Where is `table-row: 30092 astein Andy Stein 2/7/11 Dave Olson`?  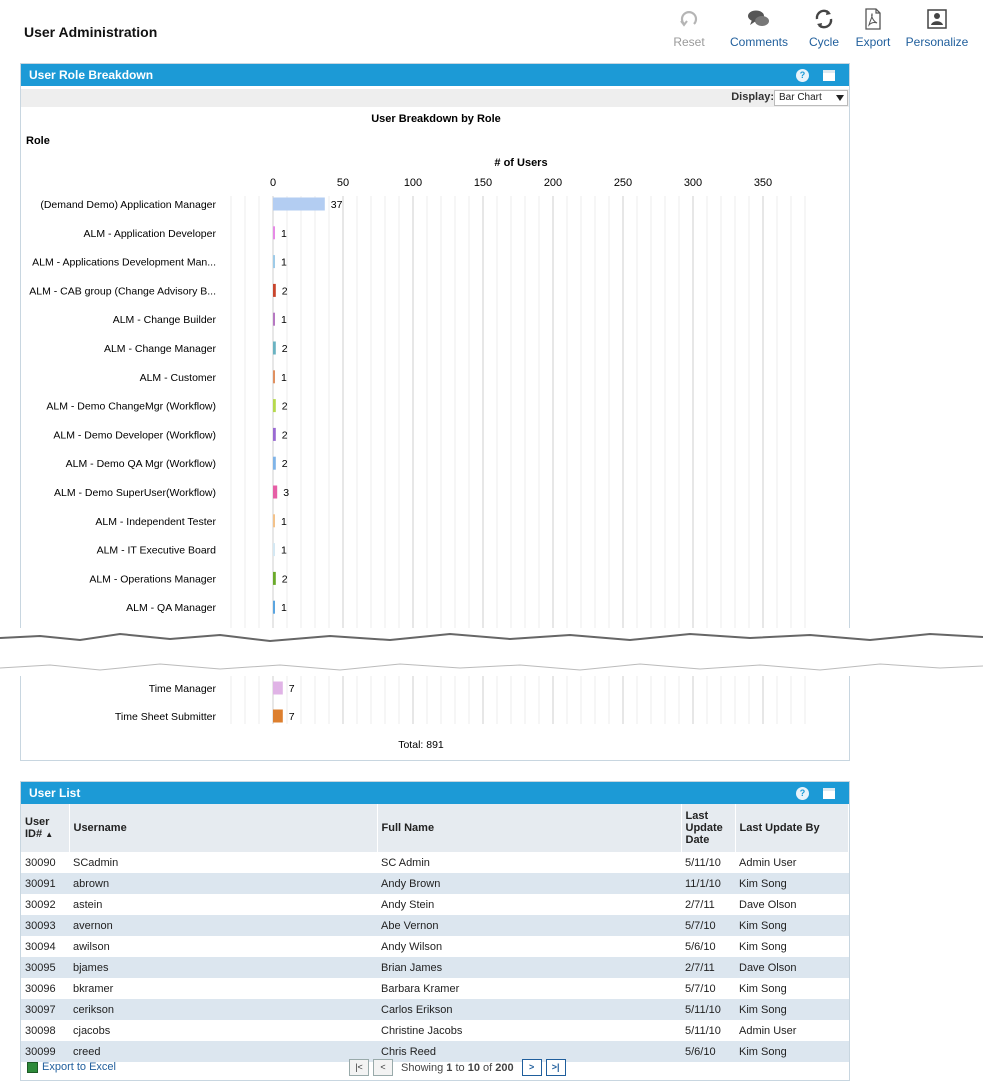
table-row: 30092 astein Andy Stein 2/7/11 Dave Olson is located at coordinates (435, 904).